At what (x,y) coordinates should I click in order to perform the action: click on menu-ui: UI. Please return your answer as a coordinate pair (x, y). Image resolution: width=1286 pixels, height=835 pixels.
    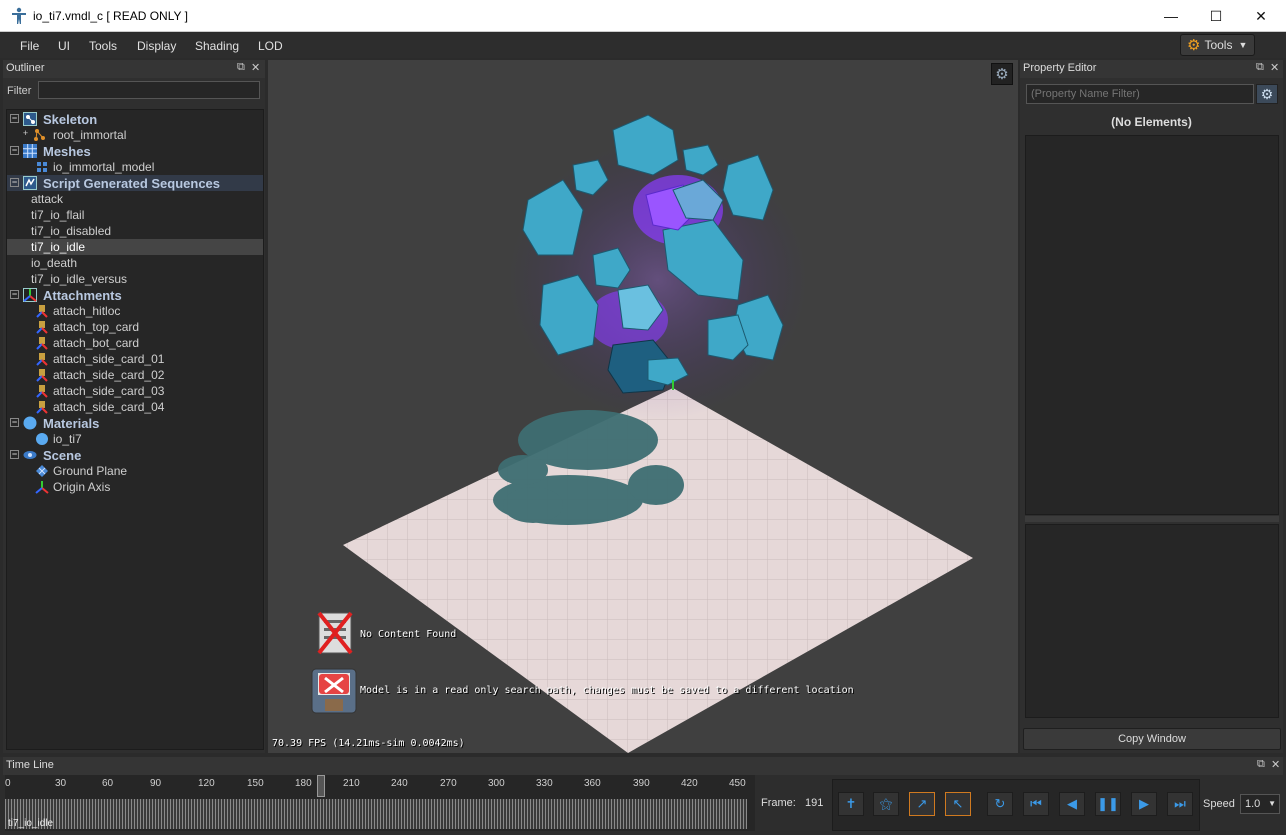
    Looking at the image, I should click on (64, 46).